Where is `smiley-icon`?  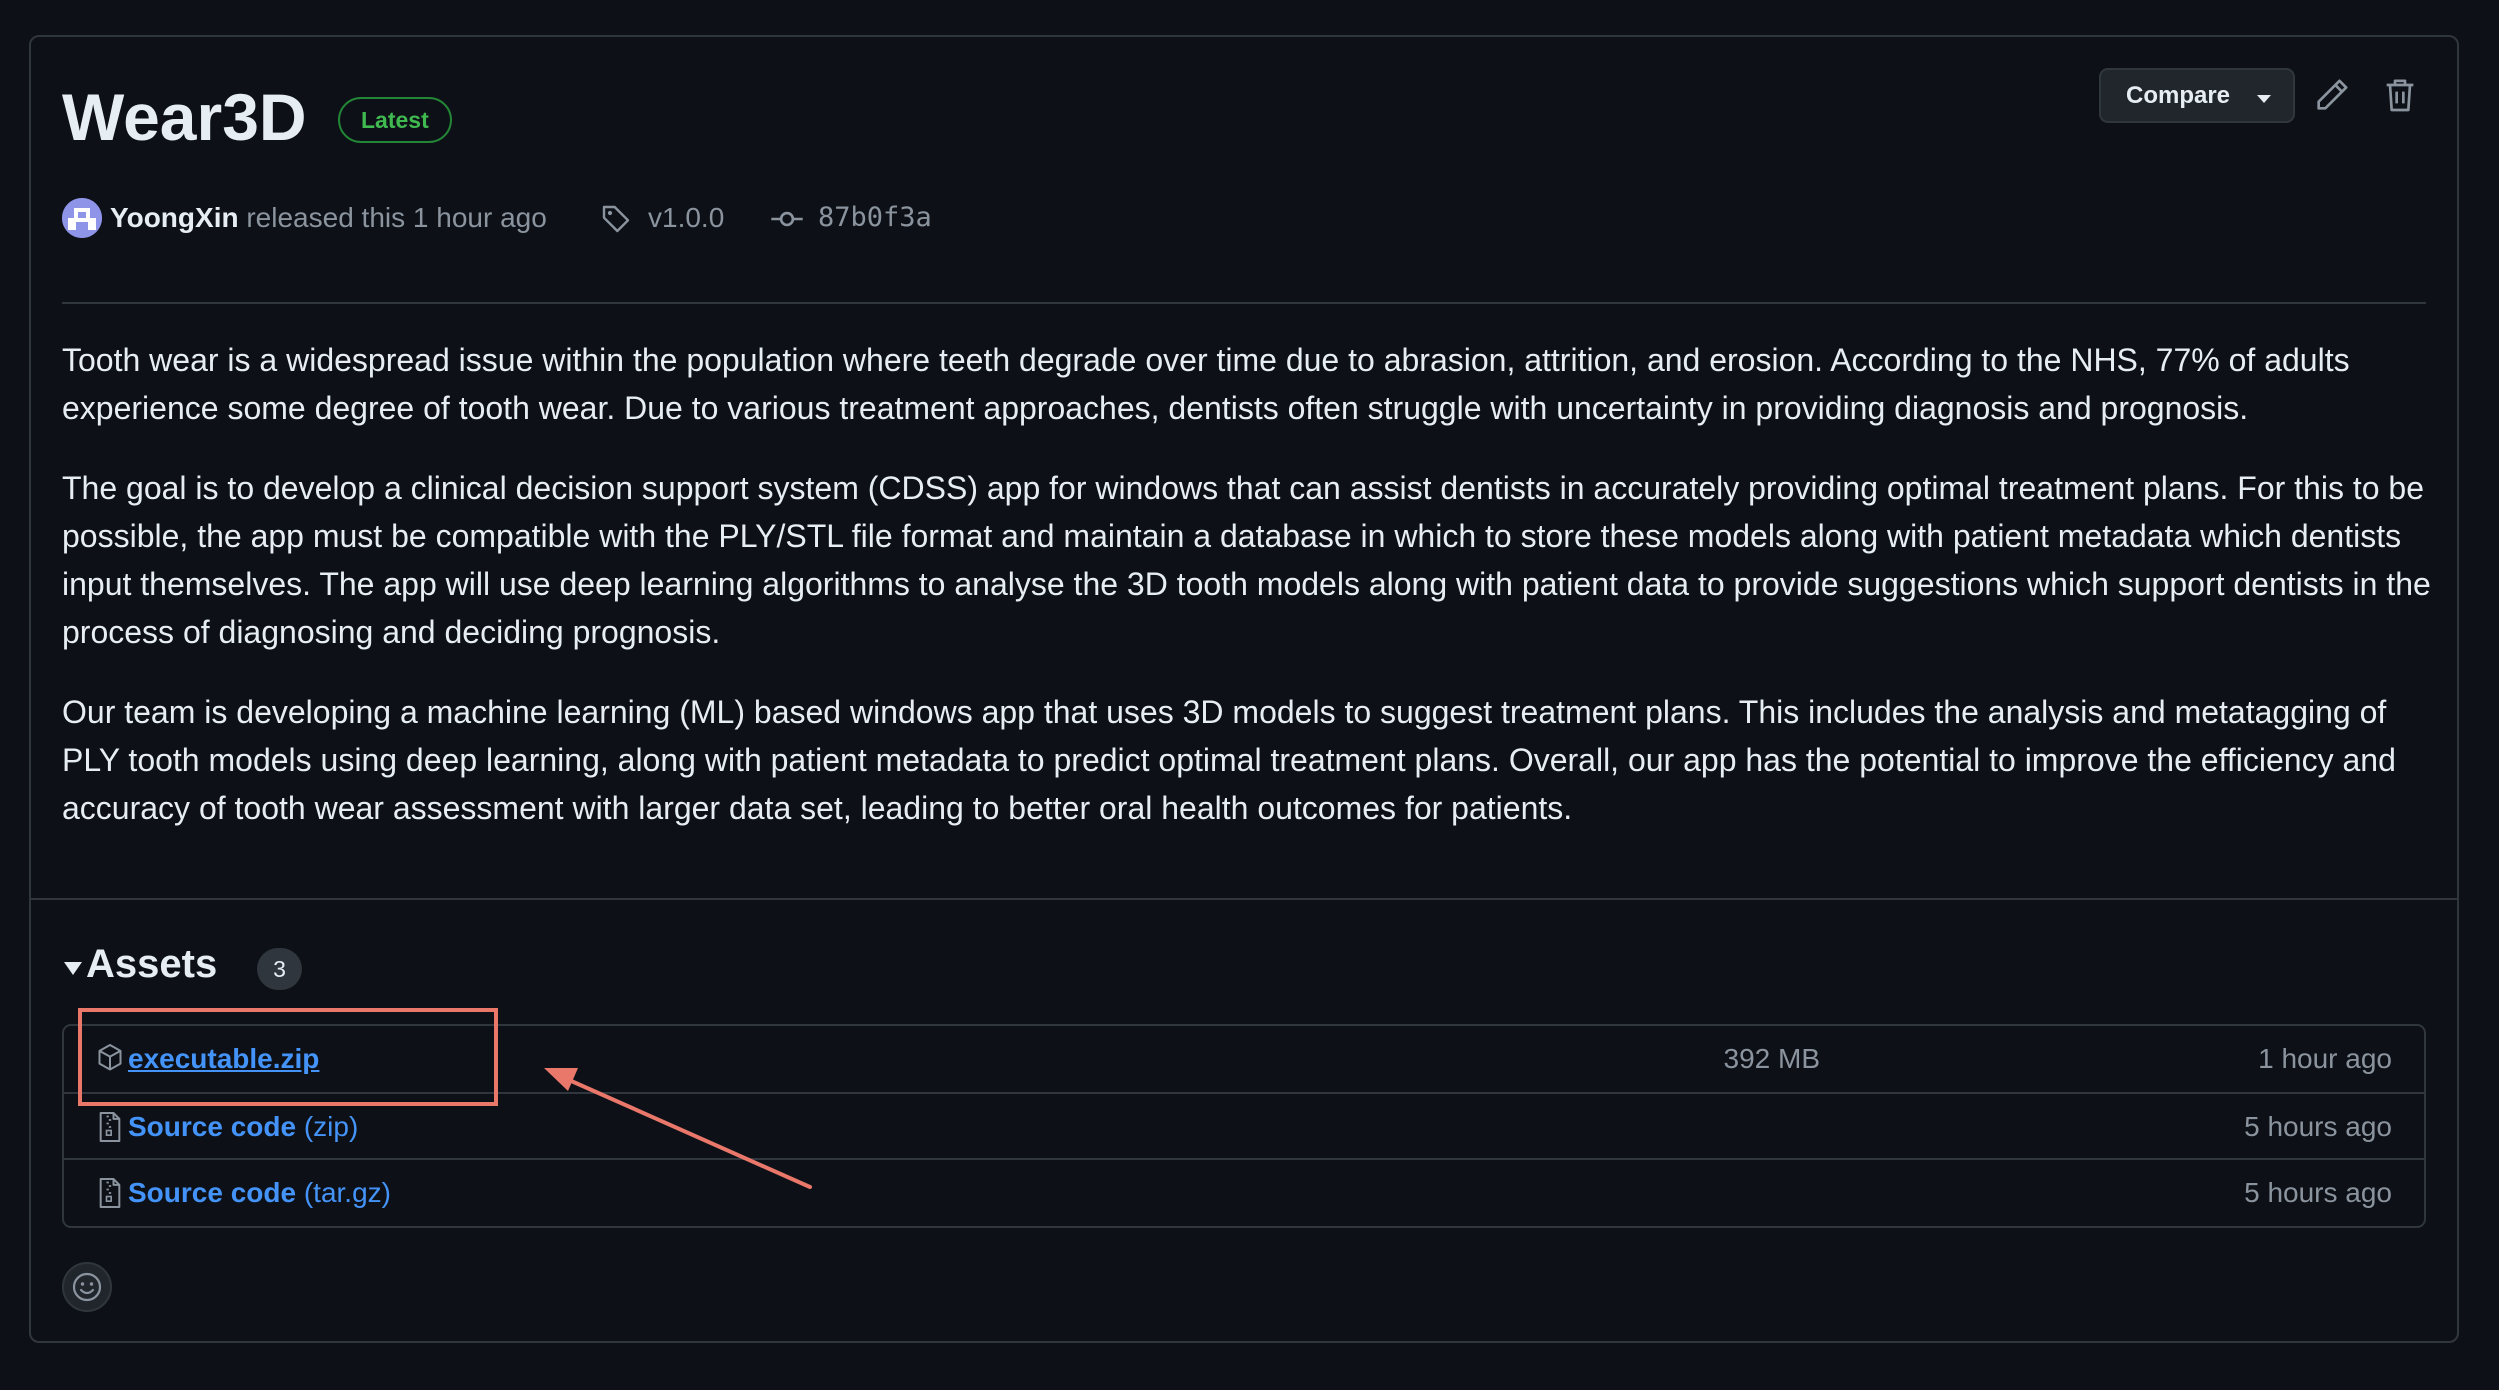 smiley-icon is located at coordinates (87, 1287).